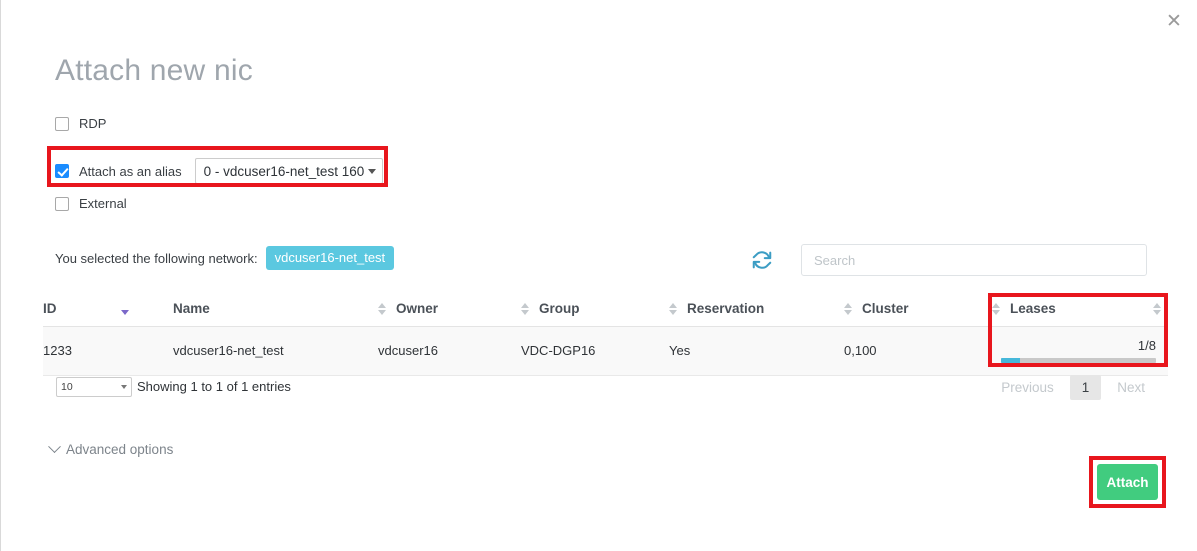 The width and height of the screenshot is (1197, 551). Describe the element at coordinates (1174, 21) in the screenshot. I see `close-icon: ✕` at that location.